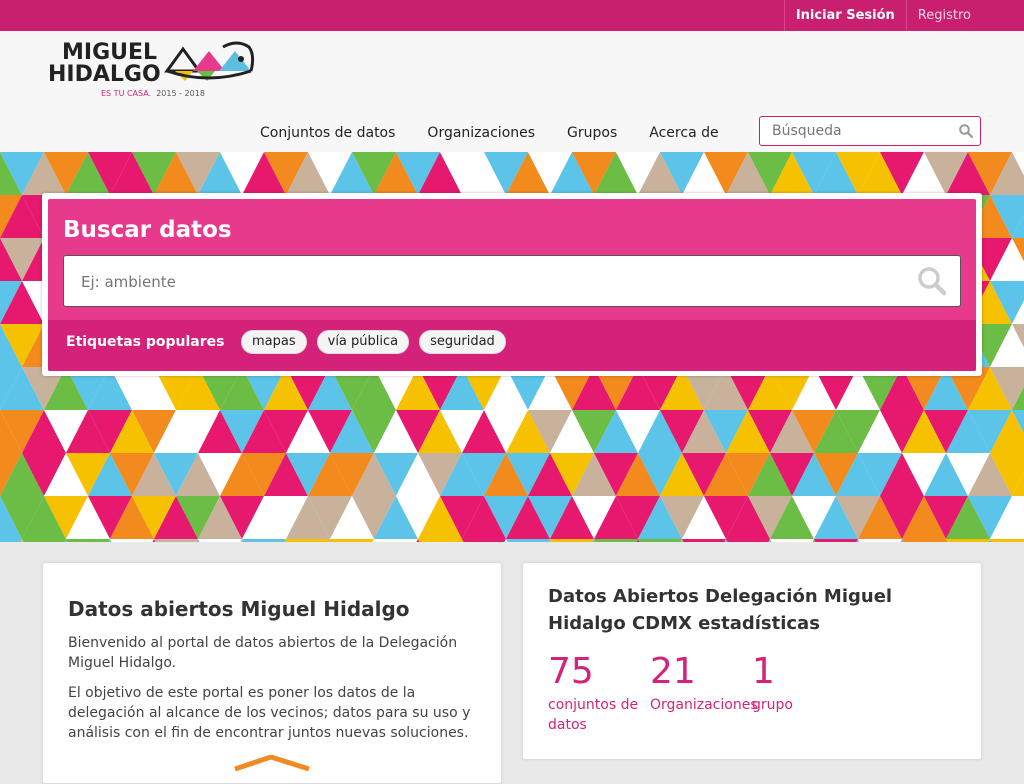 The image size is (1024, 784). I want to click on stat-groups: 1 grupo, so click(802, 683).